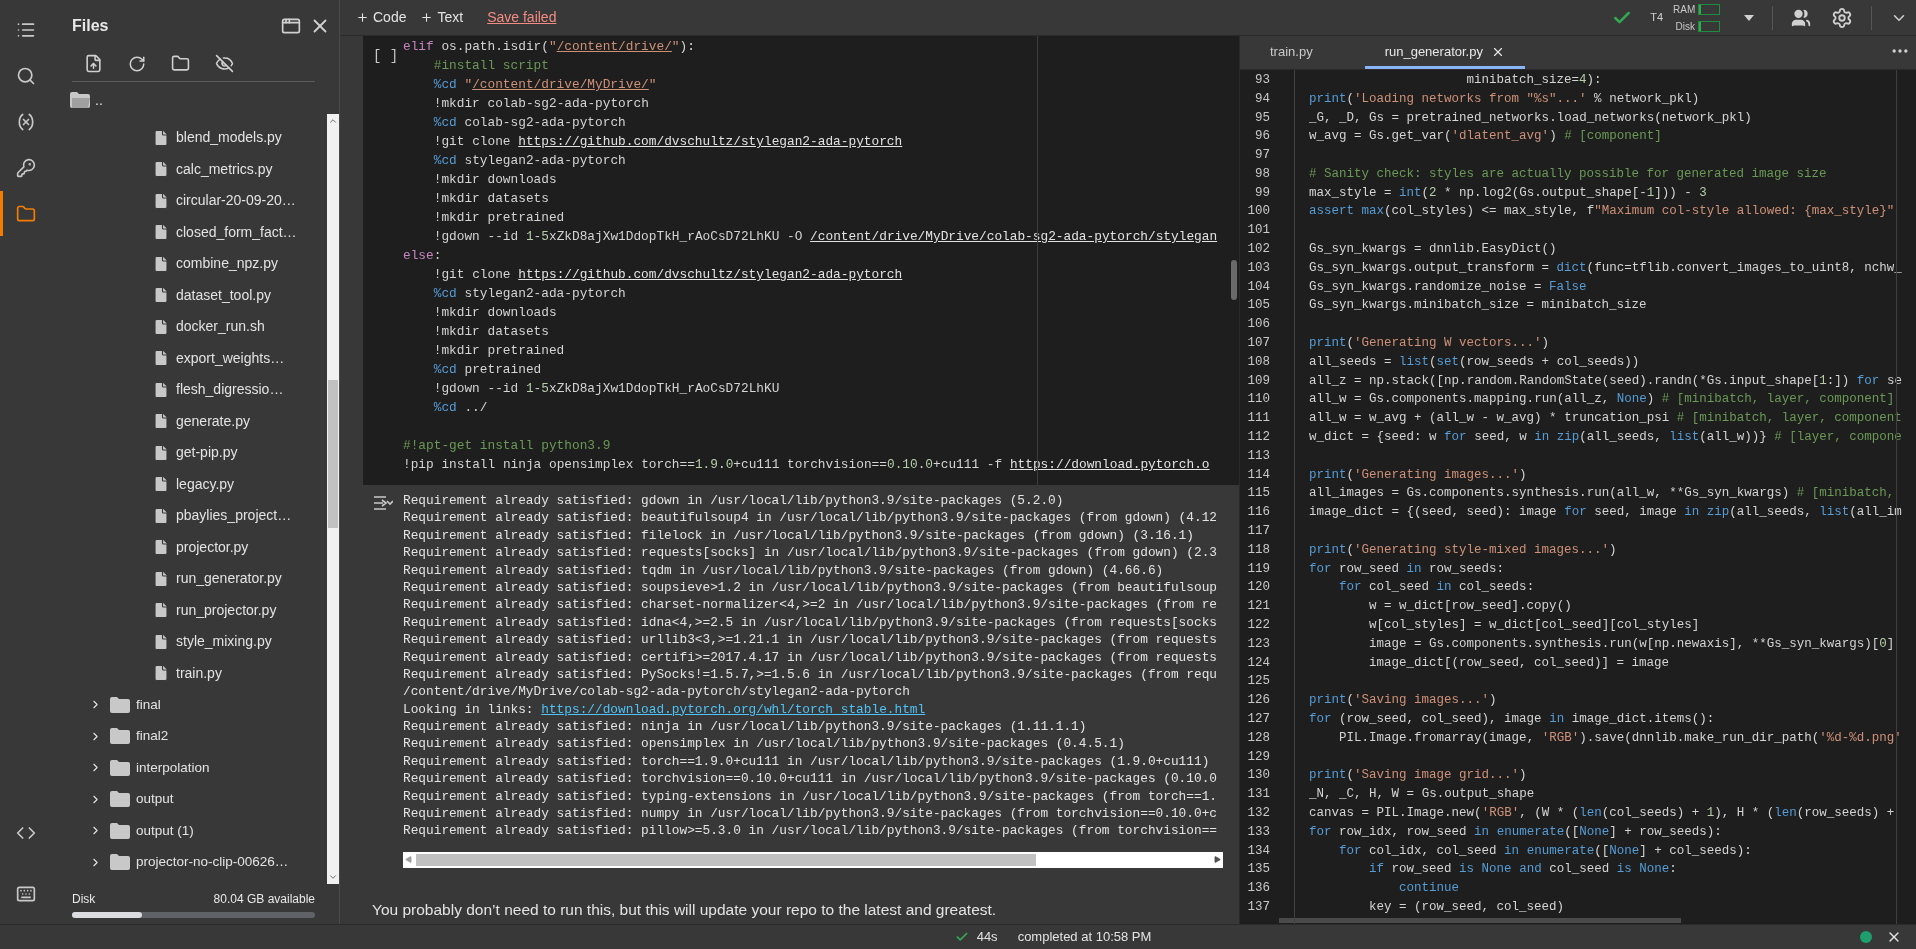 The image size is (1916, 949). Describe the element at coordinates (187, 831) in the screenshot. I see `folder-row: output (1)` at that location.